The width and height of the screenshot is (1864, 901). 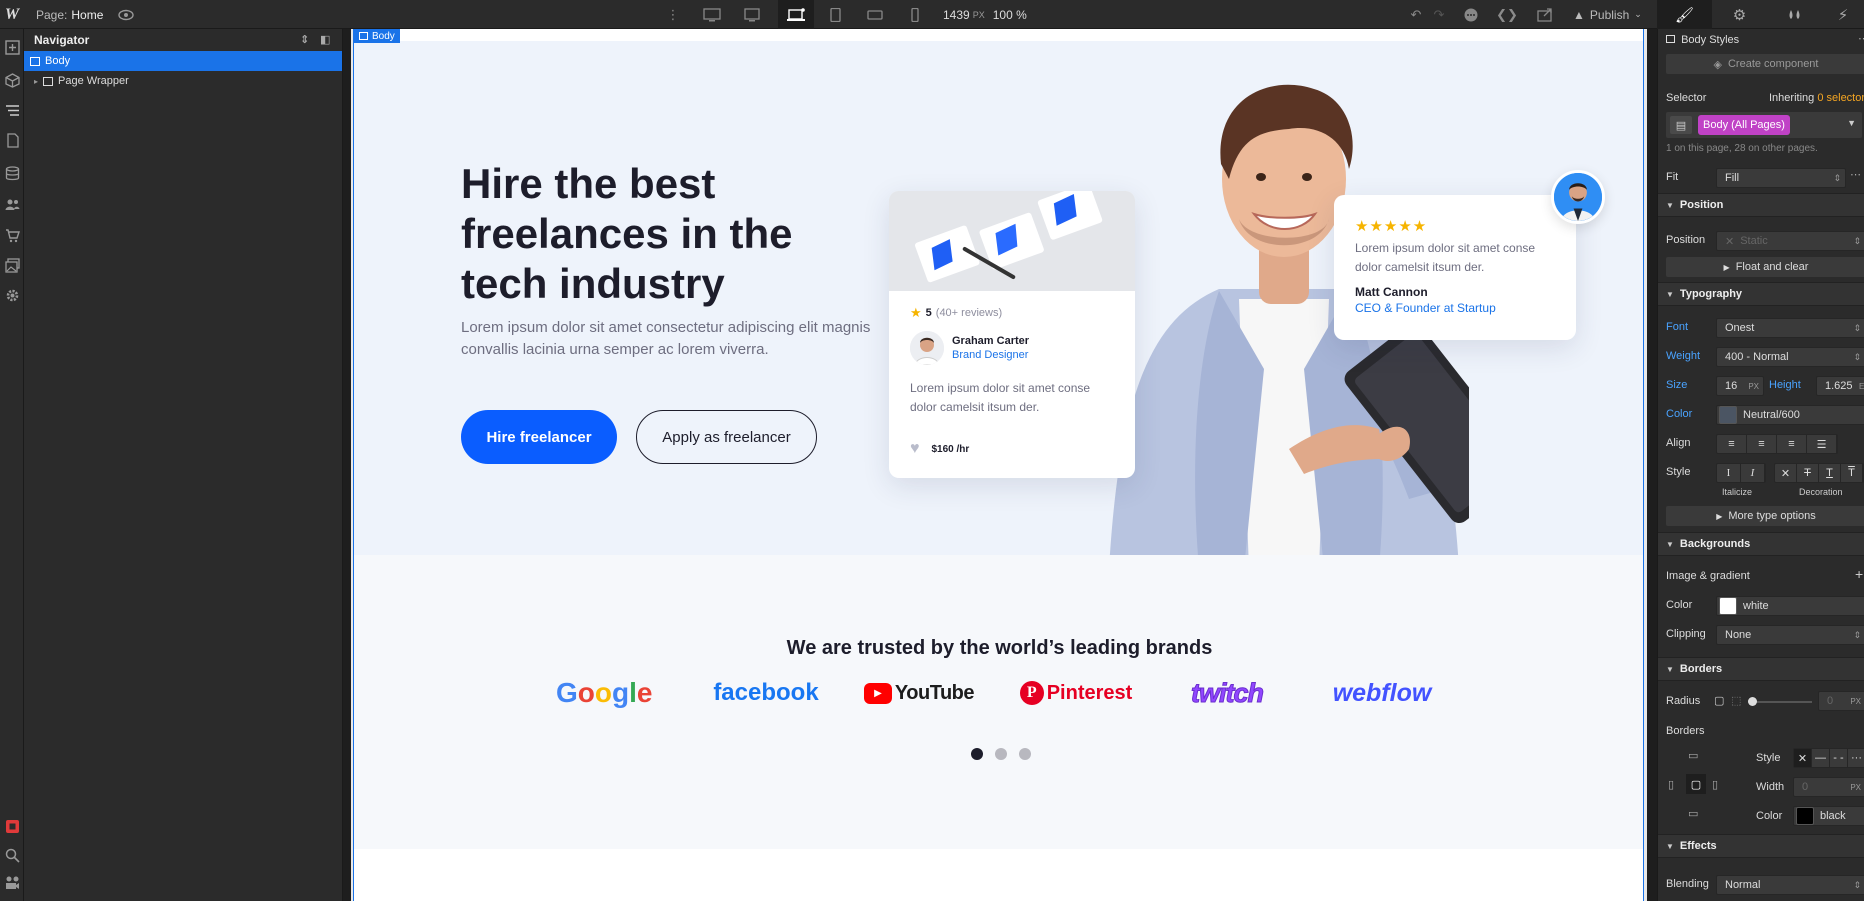 What do you see at coordinates (1781, 178) in the screenshot?
I see `fit-select: Fill ⇕` at bounding box center [1781, 178].